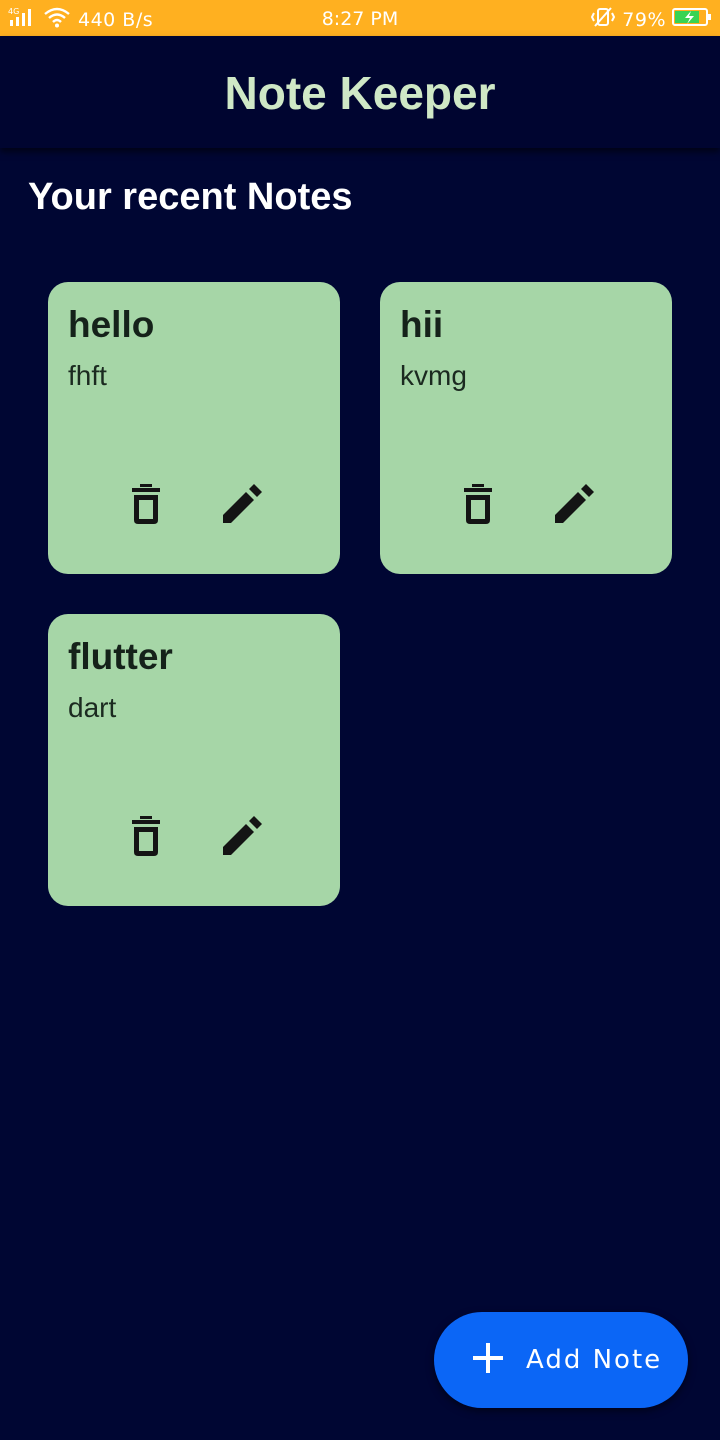 Image resolution: width=720 pixels, height=1440 pixels. Describe the element at coordinates (194, 760) in the screenshot. I see `note-card: flutter dart` at that location.